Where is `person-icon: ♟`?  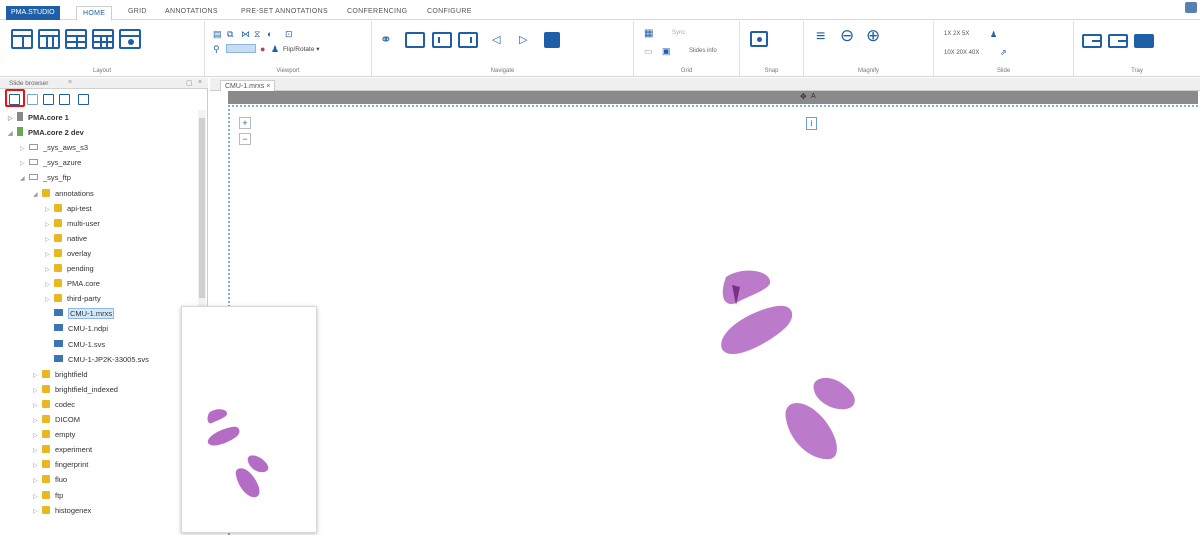 person-icon: ♟ is located at coordinates (275, 49).